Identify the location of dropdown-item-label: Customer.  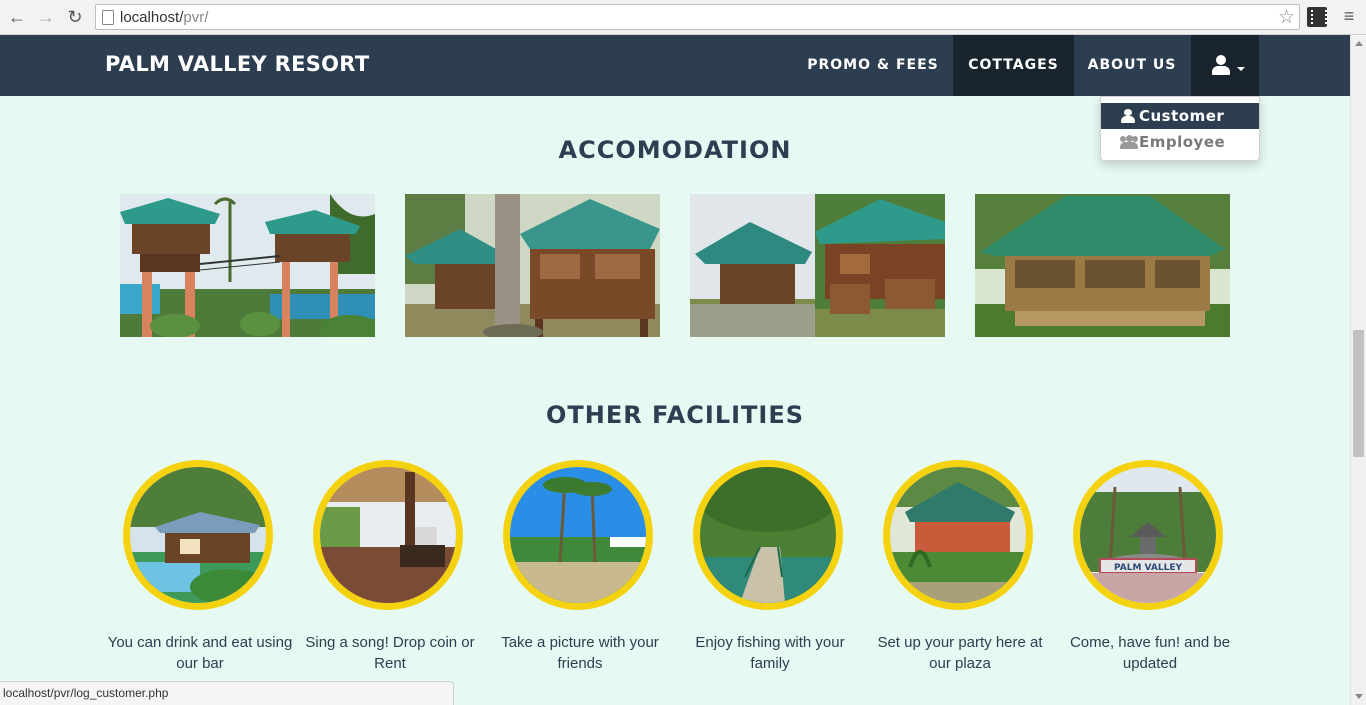
(1182, 116).